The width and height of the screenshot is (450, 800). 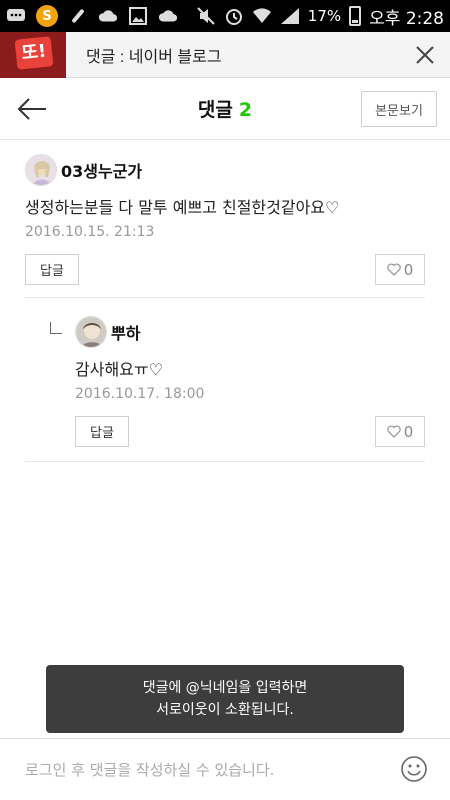 I want to click on image-icon, so click(x=138, y=16).